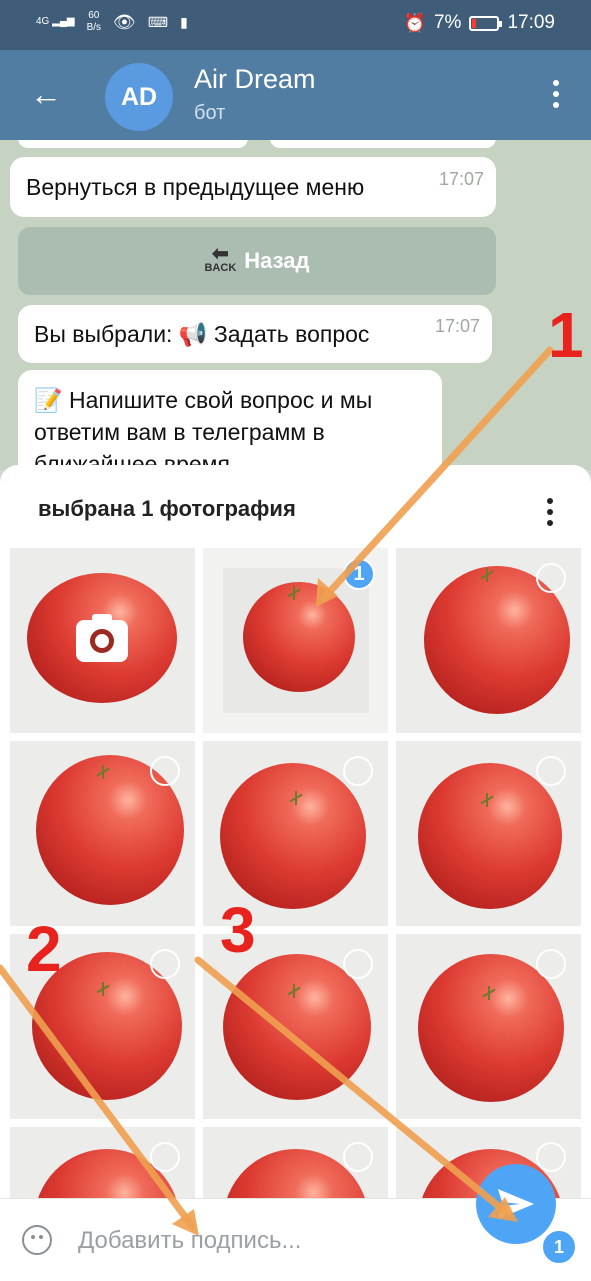 The height and width of the screenshot is (1281, 591). What do you see at coordinates (277, 260) in the screenshot?
I see `keyboard-button-label: Назад` at bounding box center [277, 260].